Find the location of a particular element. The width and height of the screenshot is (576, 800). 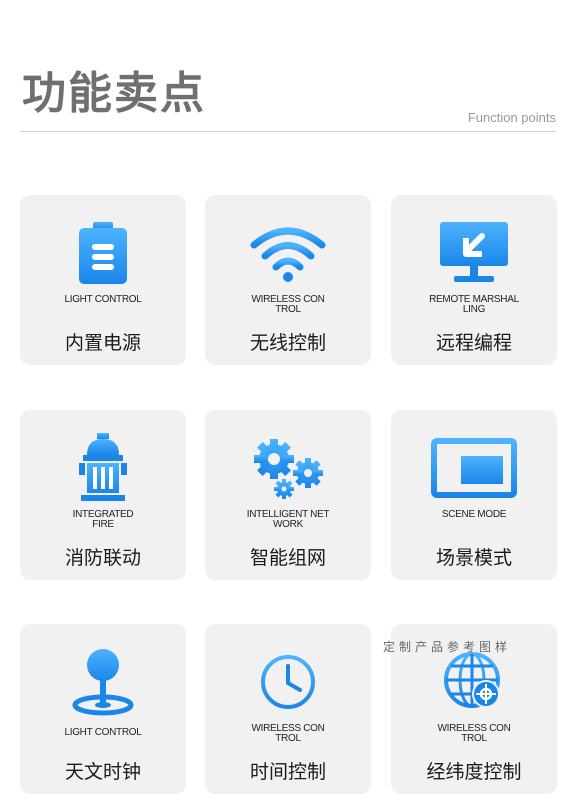

header-divider is located at coordinates (288, 131).